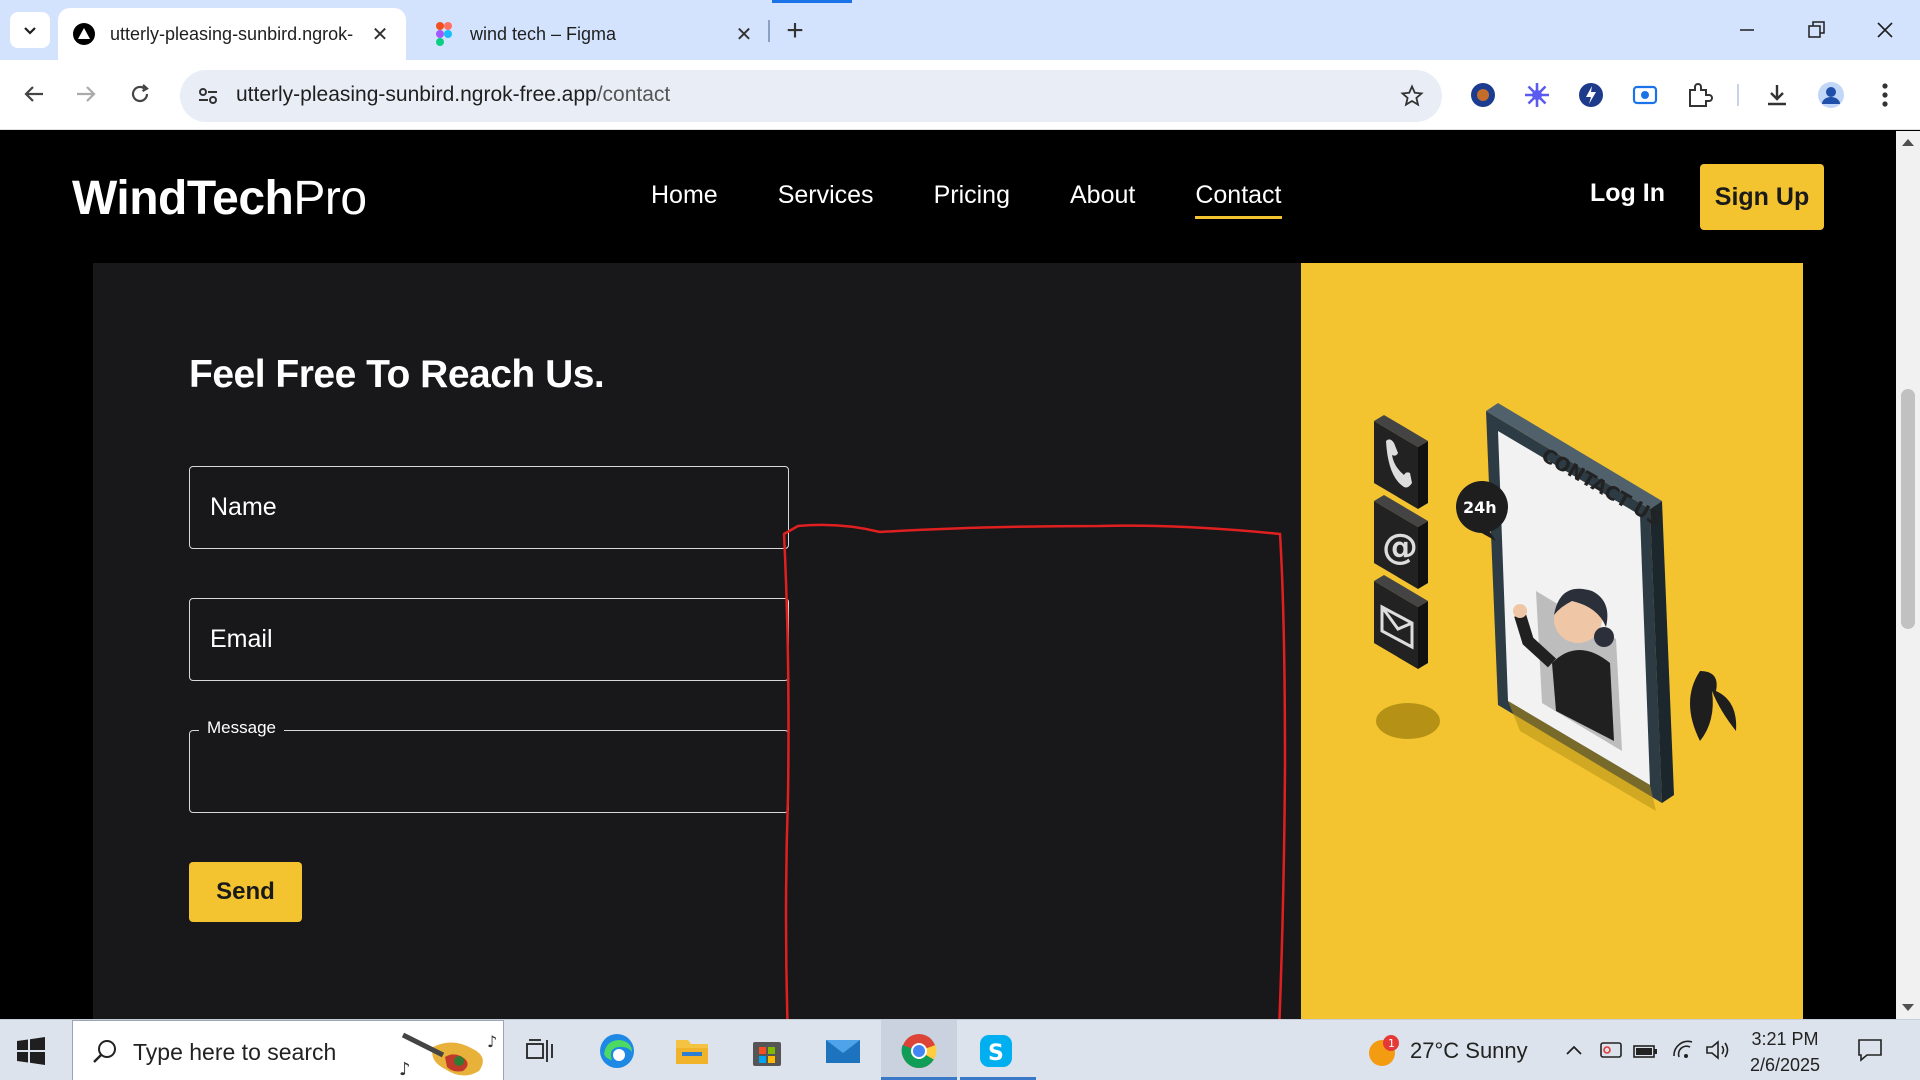 The width and height of the screenshot is (1920, 1080). What do you see at coordinates (31, 1051) in the screenshot?
I see `windows-start-icon` at bounding box center [31, 1051].